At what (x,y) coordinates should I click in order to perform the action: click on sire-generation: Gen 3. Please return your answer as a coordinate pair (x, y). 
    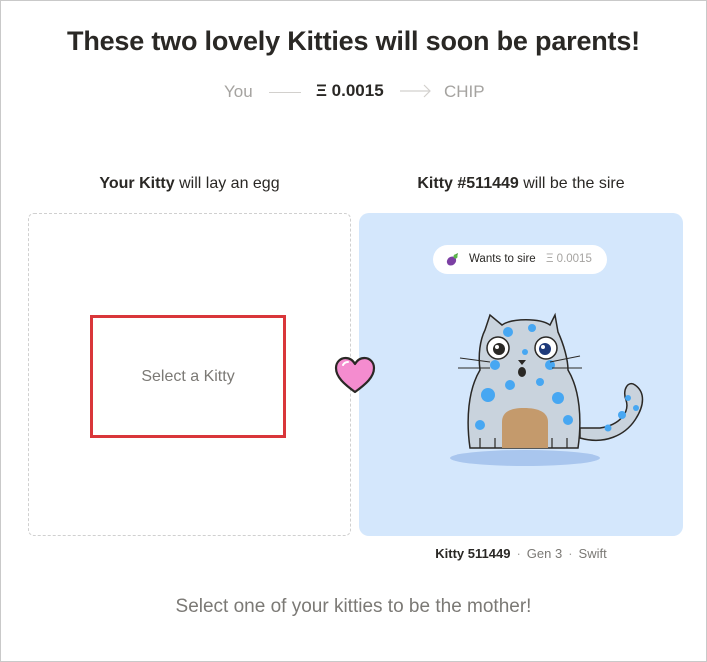
    Looking at the image, I should click on (544, 553).